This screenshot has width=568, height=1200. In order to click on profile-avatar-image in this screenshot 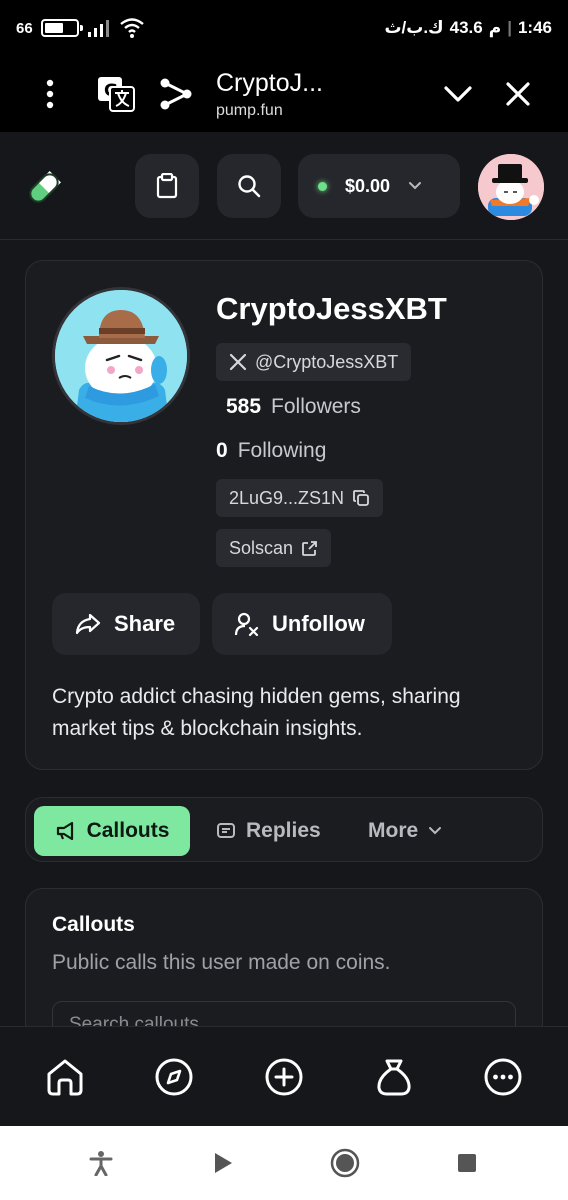, I will do `click(121, 356)`.